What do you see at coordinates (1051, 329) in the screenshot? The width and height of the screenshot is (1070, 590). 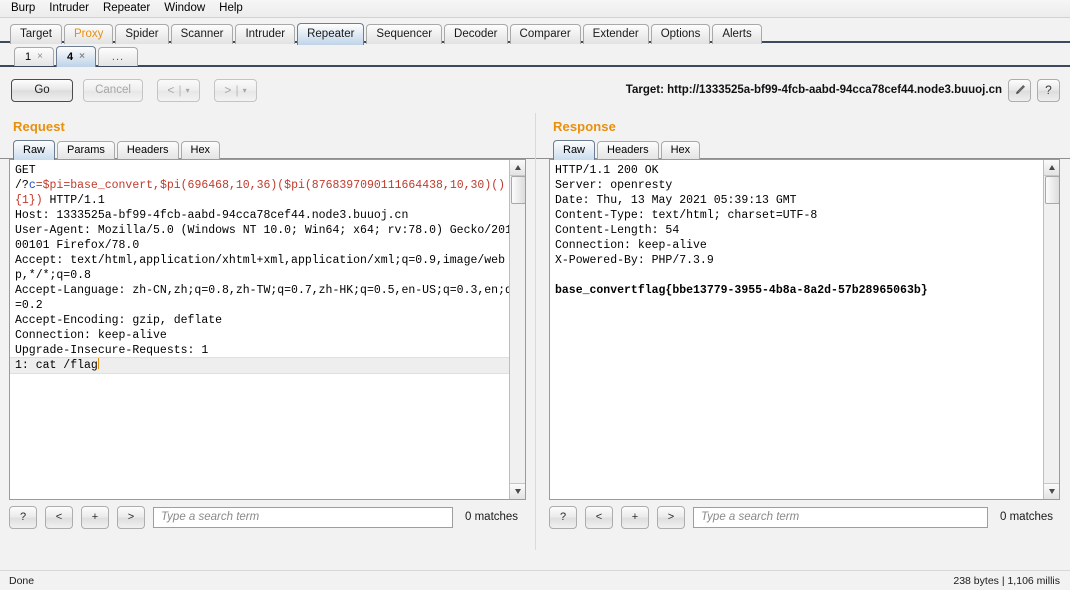 I see `response-editor-scrollbar` at bounding box center [1051, 329].